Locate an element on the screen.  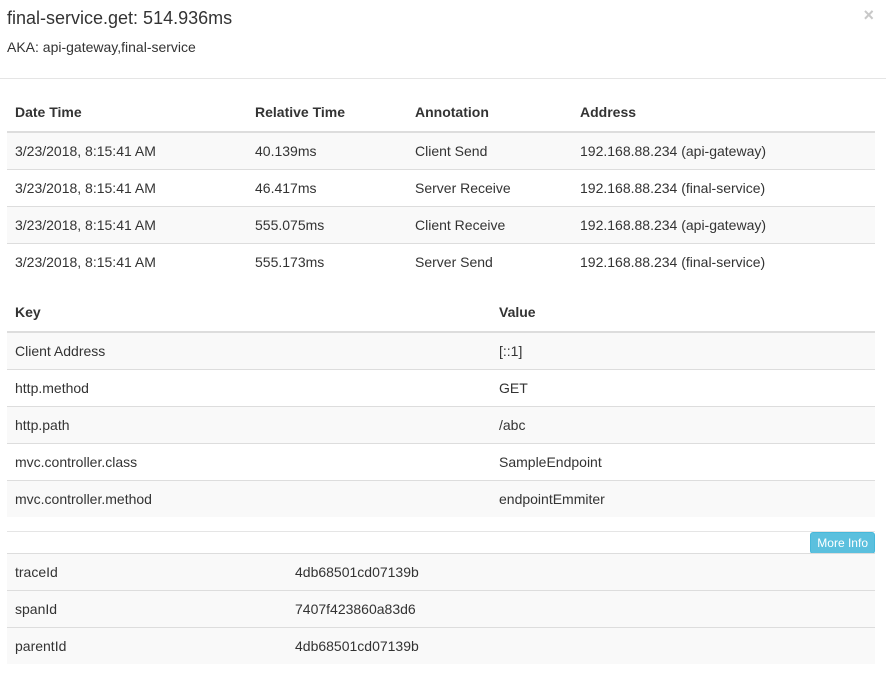
column-header-annotation: Annotation is located at coordinates (489, 113).